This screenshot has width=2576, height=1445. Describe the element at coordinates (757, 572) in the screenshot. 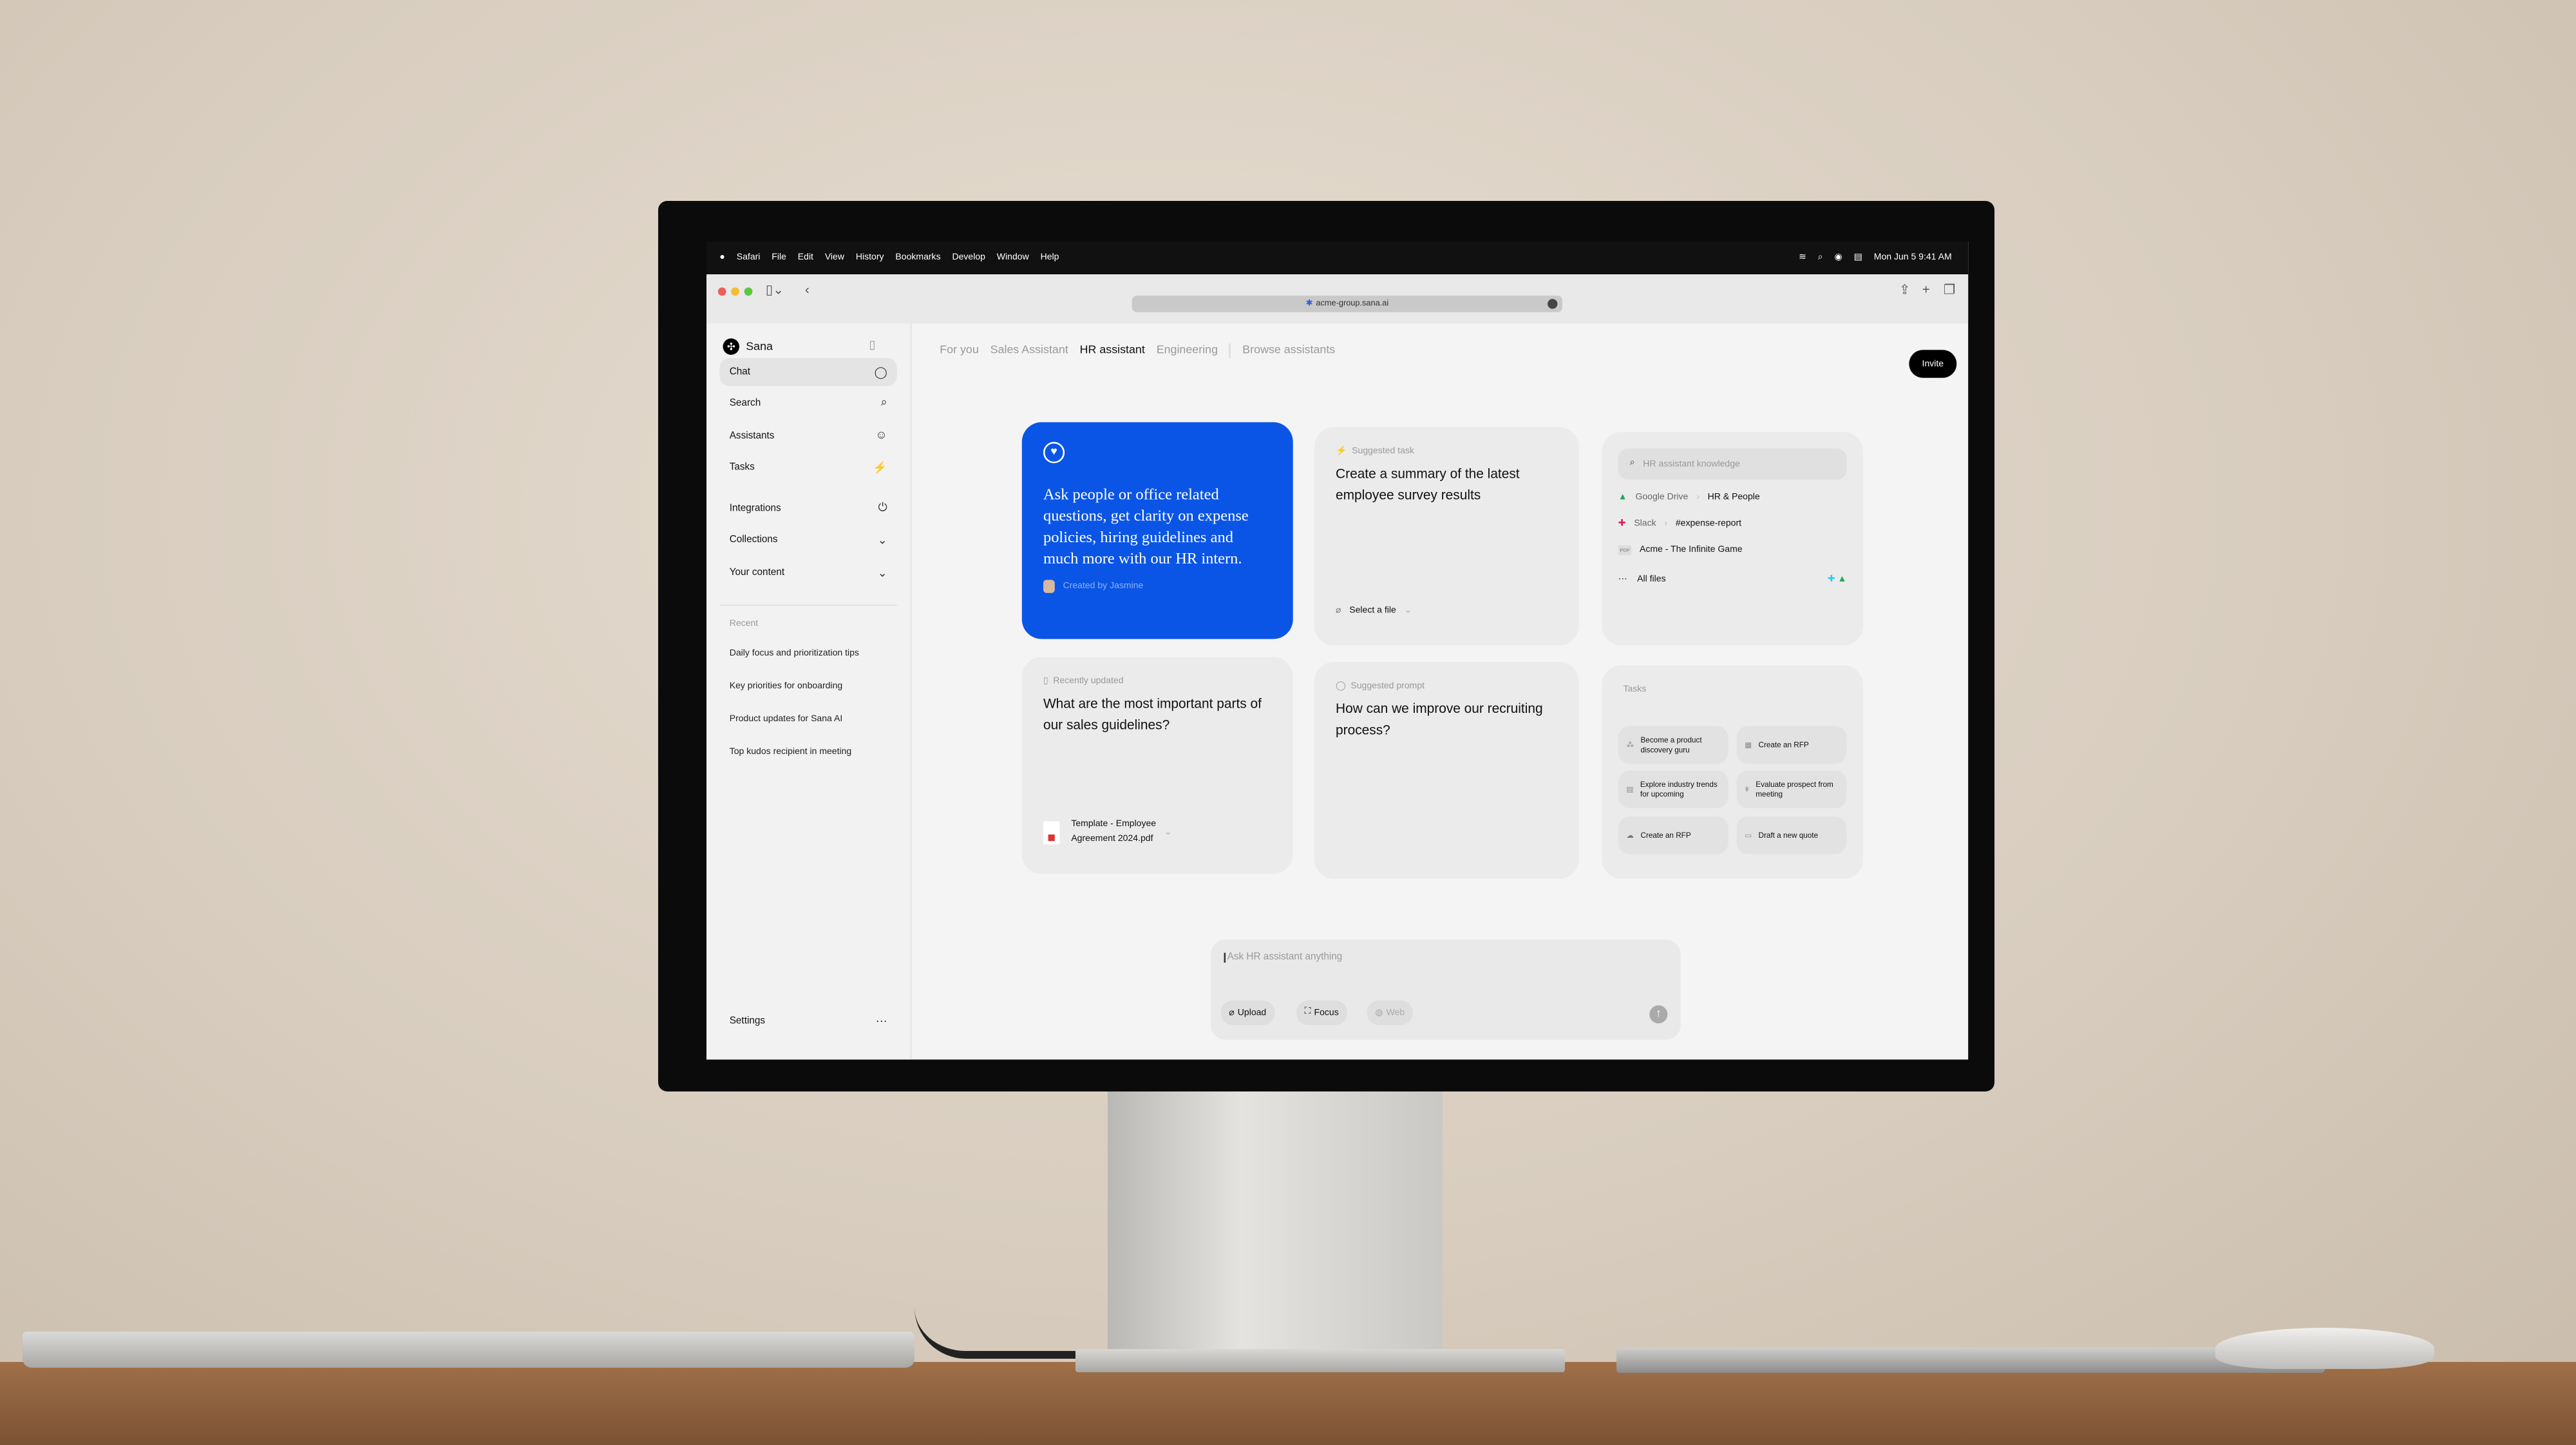

I see `sidebar-item-label: Your content` at that location.